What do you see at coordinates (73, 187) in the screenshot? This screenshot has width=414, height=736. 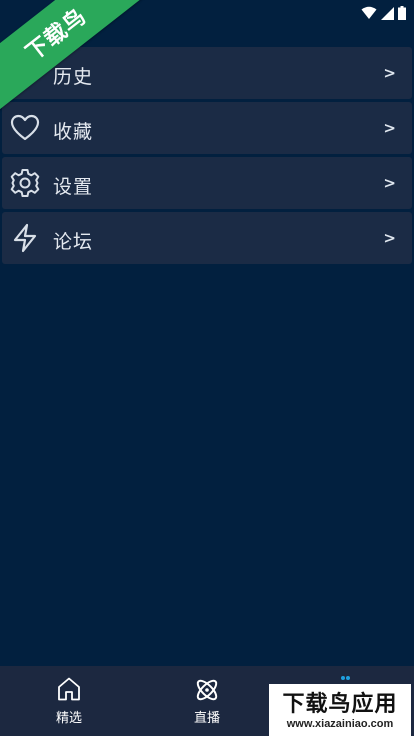 I see `menu-item-label: 设置` at bounding box center [73, 187].